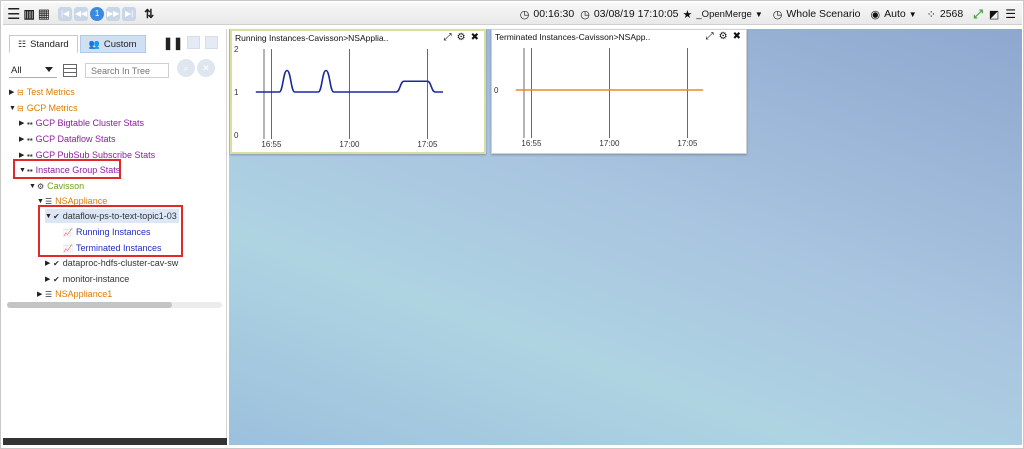  I want to click on tree-label: Cavisson, so click(66, 186).